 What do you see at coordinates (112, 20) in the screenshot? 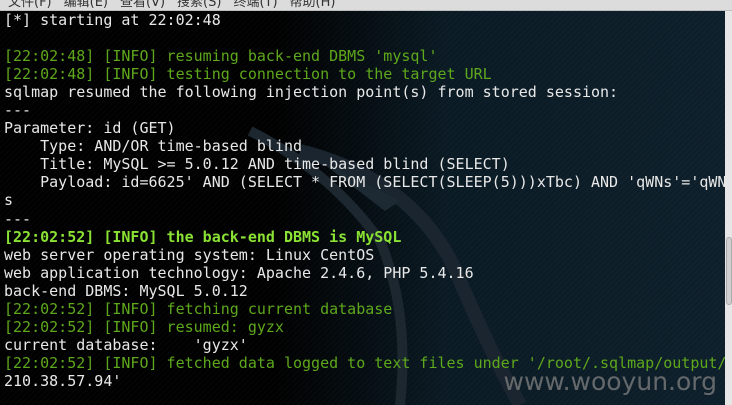
I see `terminal-line: [*] starting at 22:02:48` at bounding box center [112, 20].